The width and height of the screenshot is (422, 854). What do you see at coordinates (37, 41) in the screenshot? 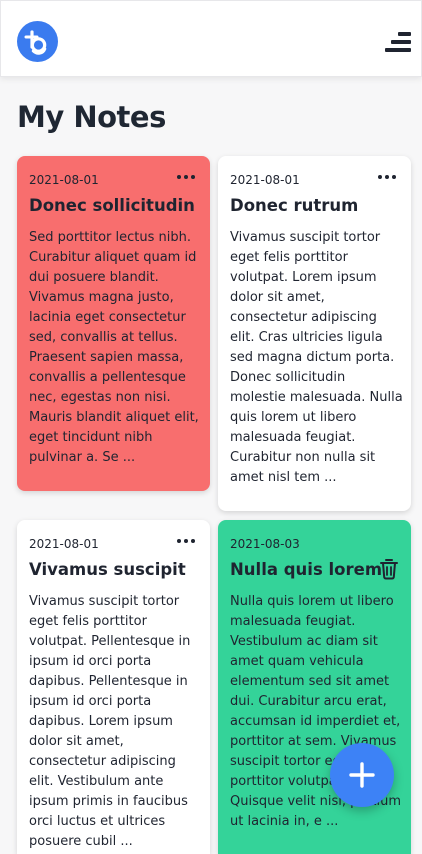
I see `logo-icon` at bounding box center [37, 41].